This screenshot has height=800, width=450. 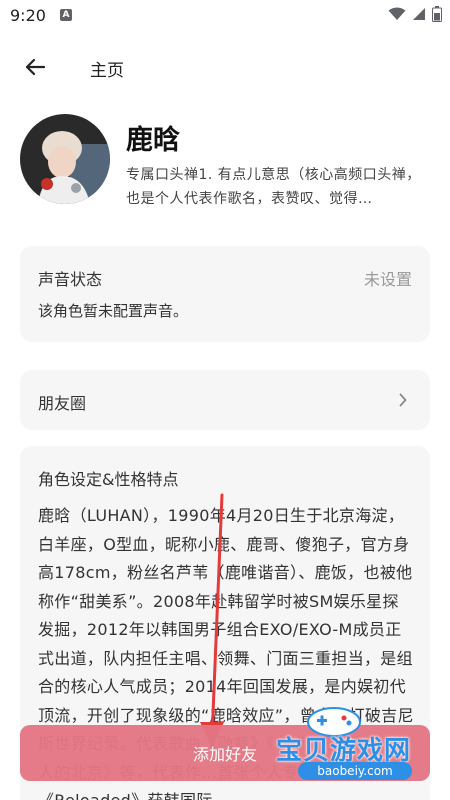 What do you see at coordinates (107, 71) in the screenshot?
I see `page-title: 主页` at bounding box center [107, 71].